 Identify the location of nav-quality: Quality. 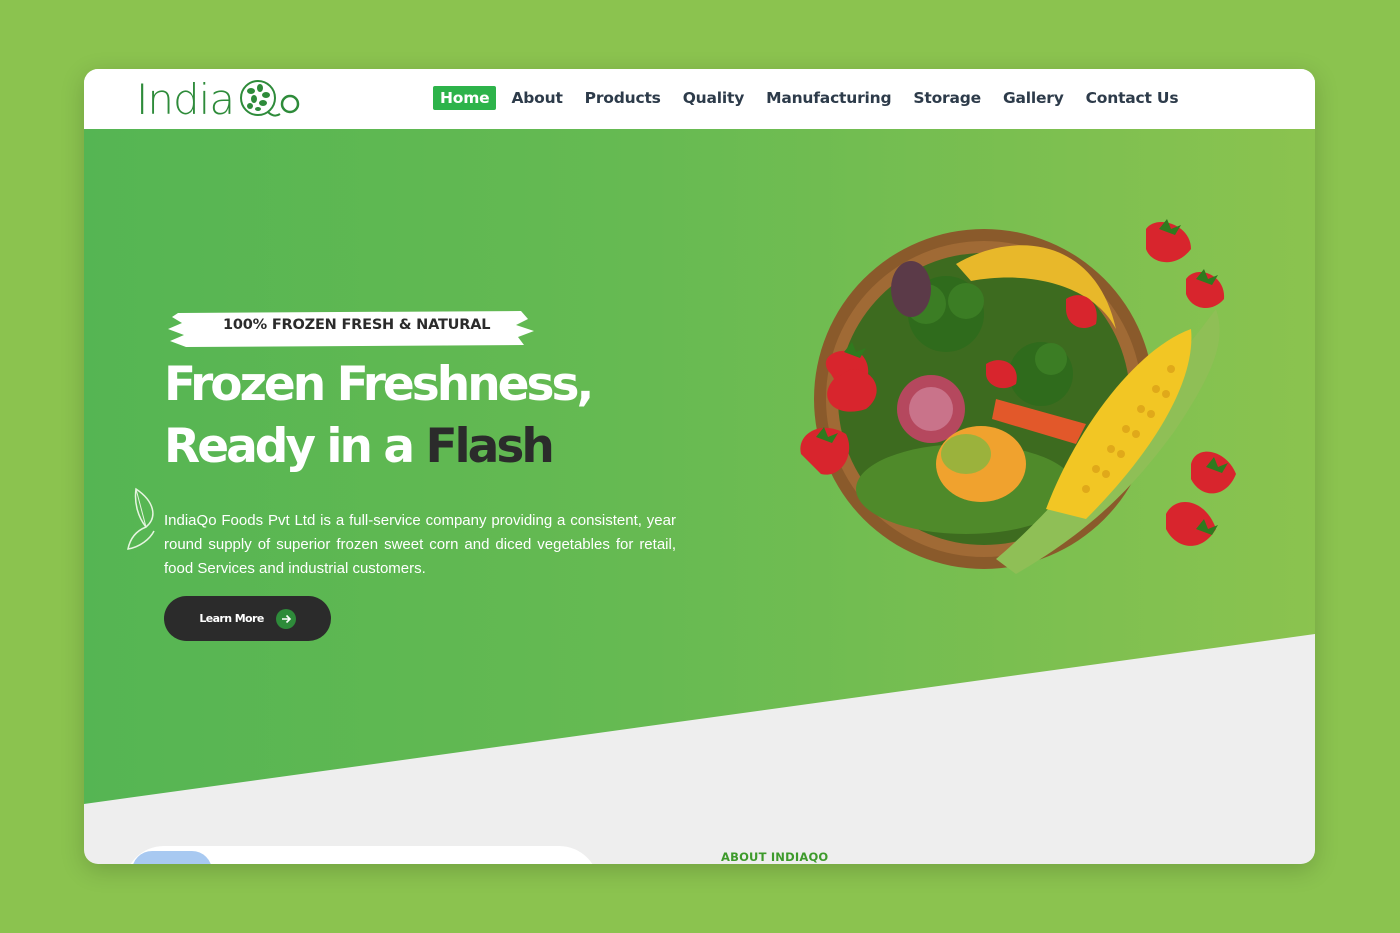
(713, 98).